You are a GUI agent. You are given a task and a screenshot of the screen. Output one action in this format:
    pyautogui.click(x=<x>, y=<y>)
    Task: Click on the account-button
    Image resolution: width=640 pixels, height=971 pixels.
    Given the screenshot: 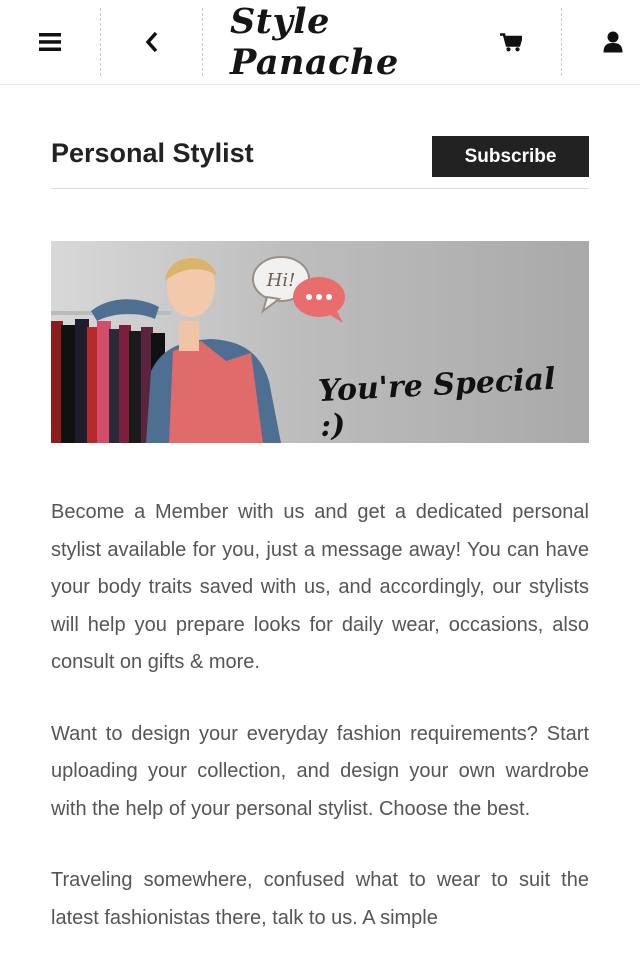 What is the action you would take?
    pyautogui.click(x=613, y=42)
    